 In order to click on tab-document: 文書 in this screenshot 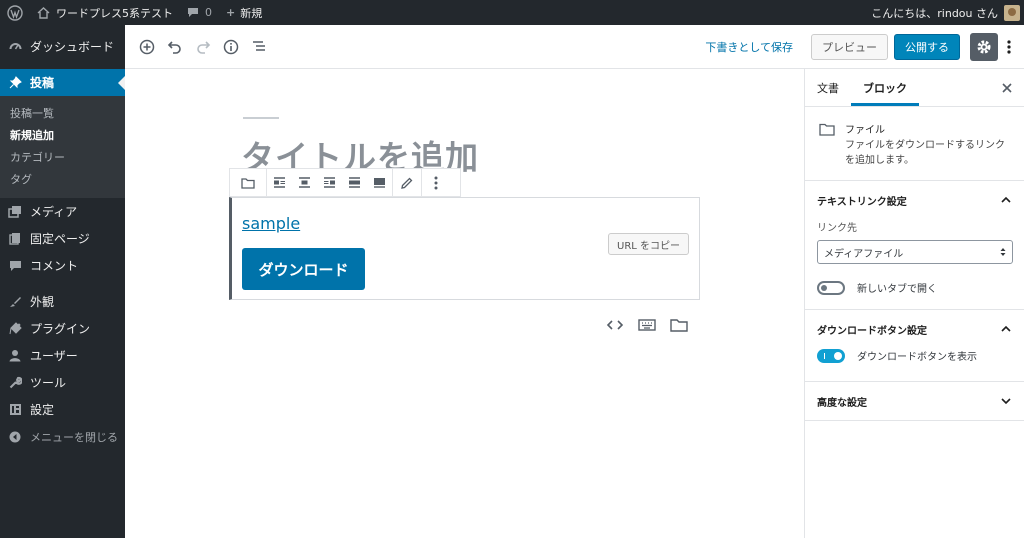, I will do `click(828, 87)`.